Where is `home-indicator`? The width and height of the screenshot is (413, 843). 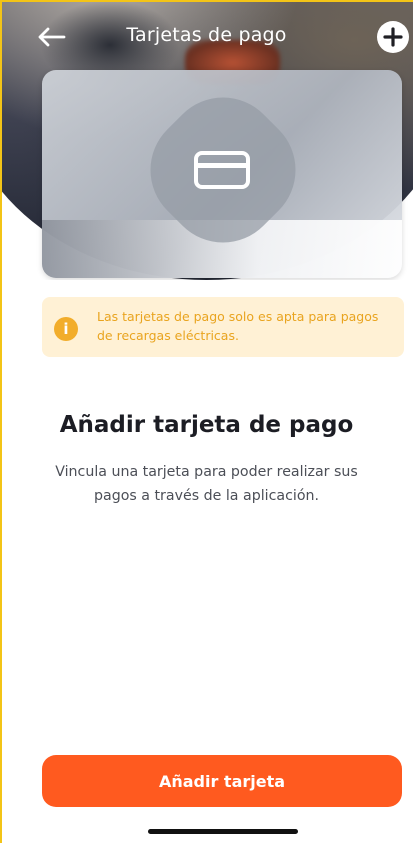 home-indicator is located at coordinates (223, 831).